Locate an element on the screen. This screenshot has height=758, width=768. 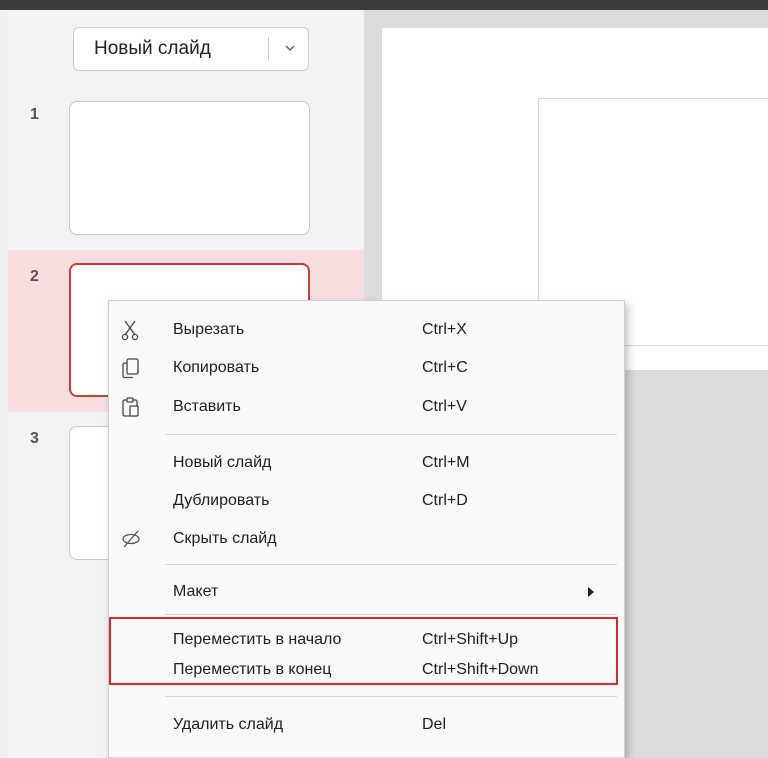
chevron-down-icon is located at coordinates (290, 48).